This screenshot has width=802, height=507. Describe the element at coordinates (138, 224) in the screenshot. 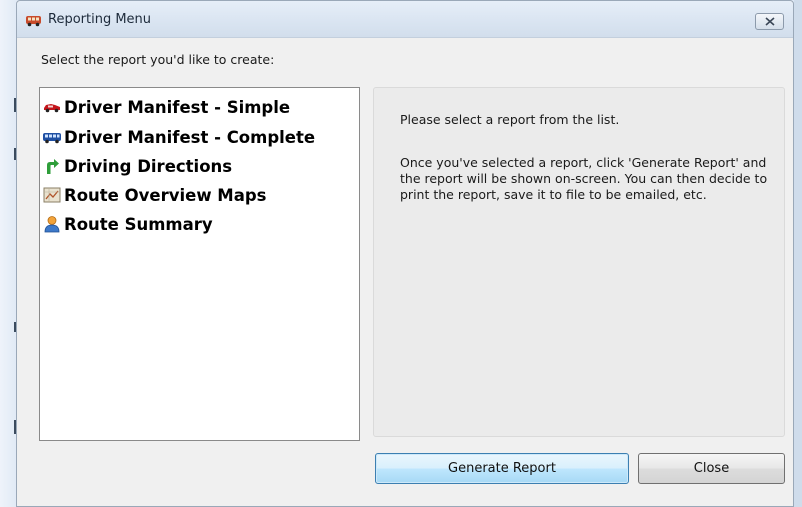

I see `report-item-label: Route Summary` at that location.